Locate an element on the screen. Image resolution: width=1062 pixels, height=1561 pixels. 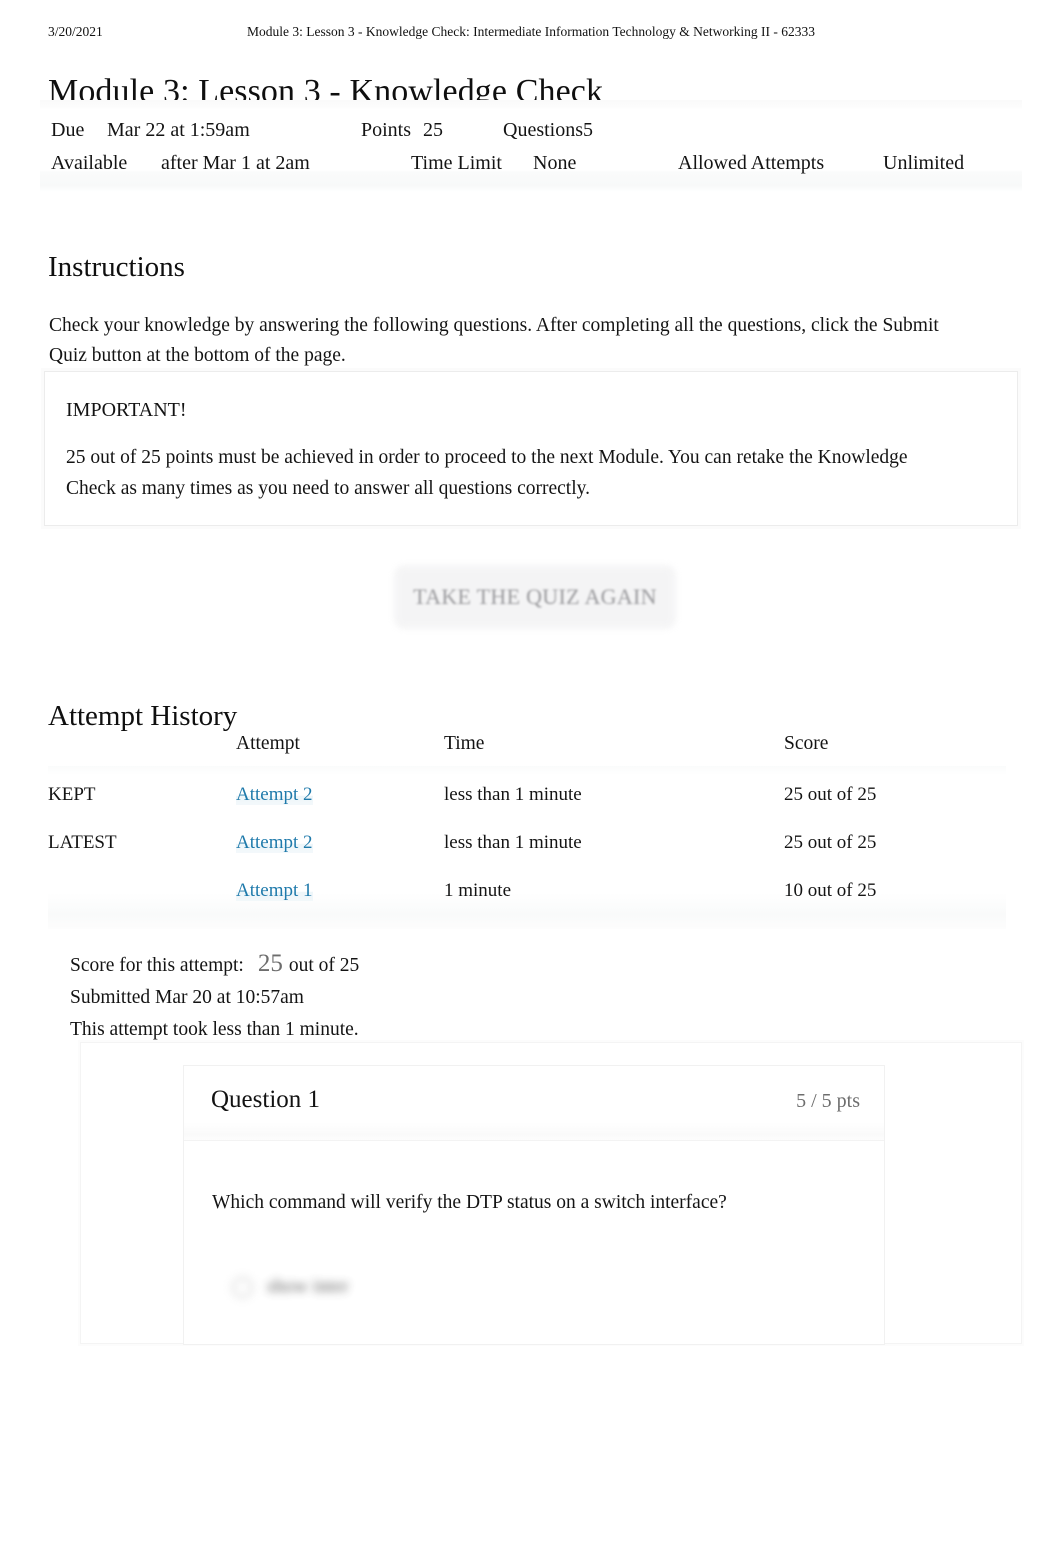
attempt-table-header-row: Attempt Time Score is located at coordinates (527, 752).